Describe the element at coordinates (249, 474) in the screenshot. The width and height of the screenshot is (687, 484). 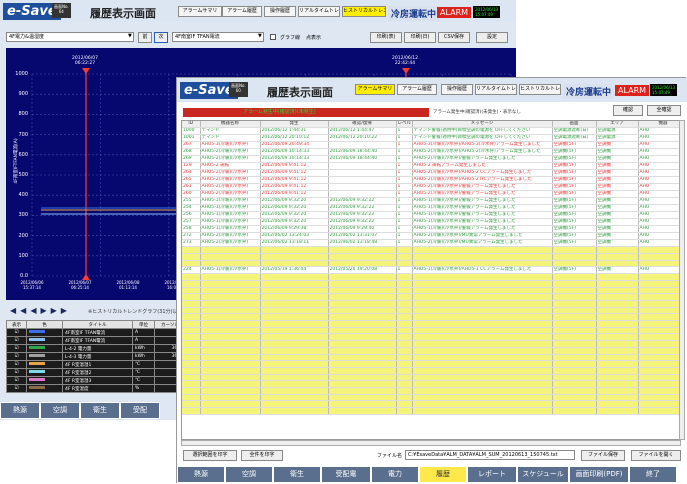
I see `nav-item: 空調` at that location.